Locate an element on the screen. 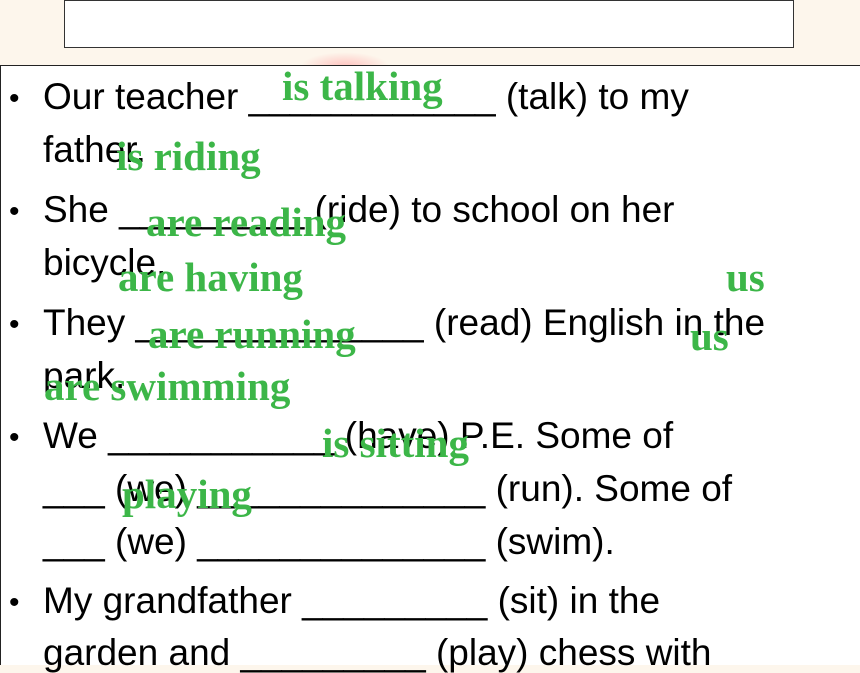  answer-us-2: us is located at coordinates (709, 336).